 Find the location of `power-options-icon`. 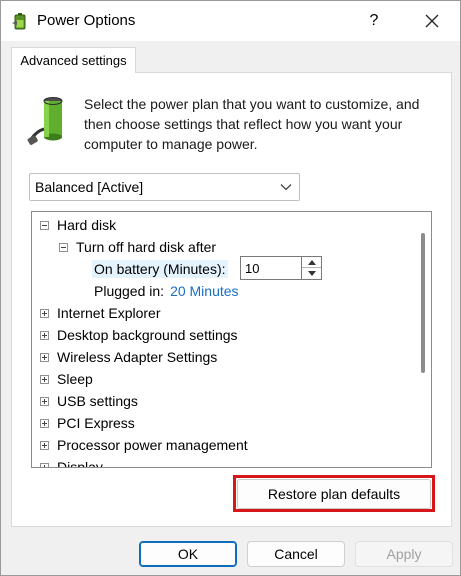

power-options-icon is located at coordinates (19, 21).